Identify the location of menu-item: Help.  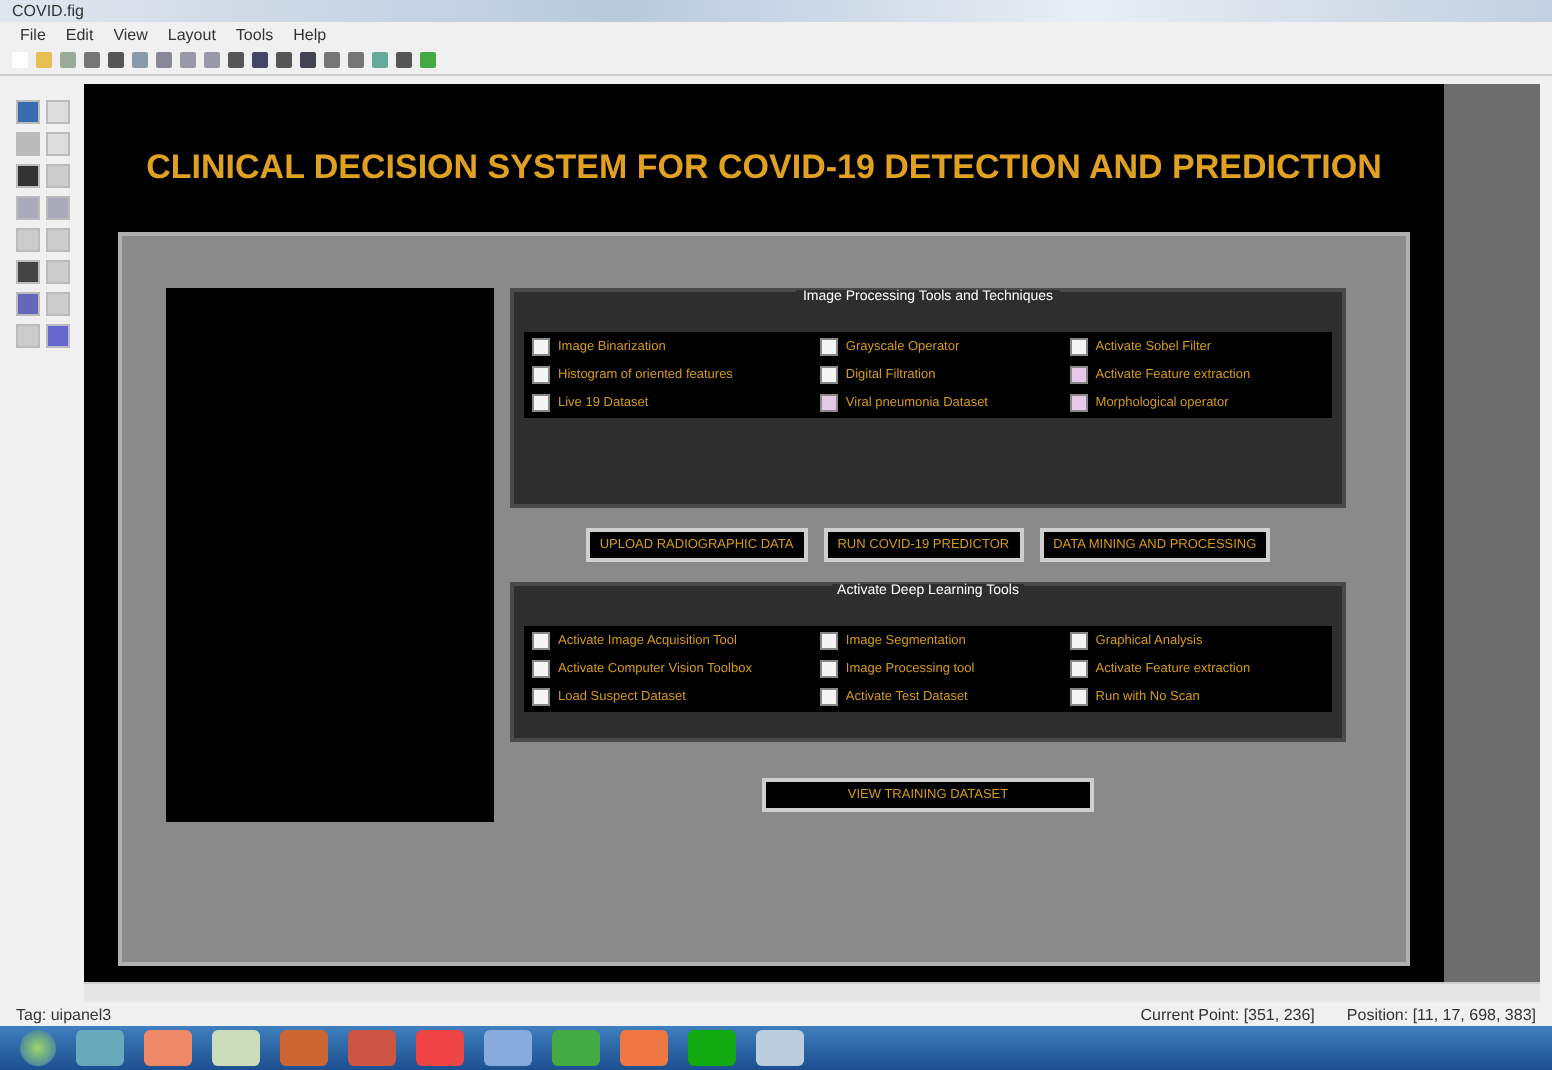
(310, 34).